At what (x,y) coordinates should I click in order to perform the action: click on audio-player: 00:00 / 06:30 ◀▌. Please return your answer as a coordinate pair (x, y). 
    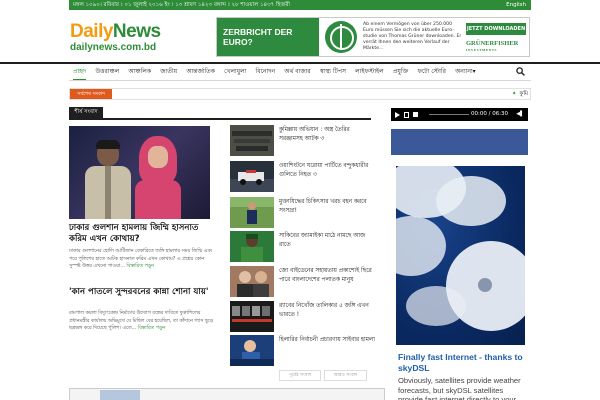
    Looking at the image, I should click on (459, 114).